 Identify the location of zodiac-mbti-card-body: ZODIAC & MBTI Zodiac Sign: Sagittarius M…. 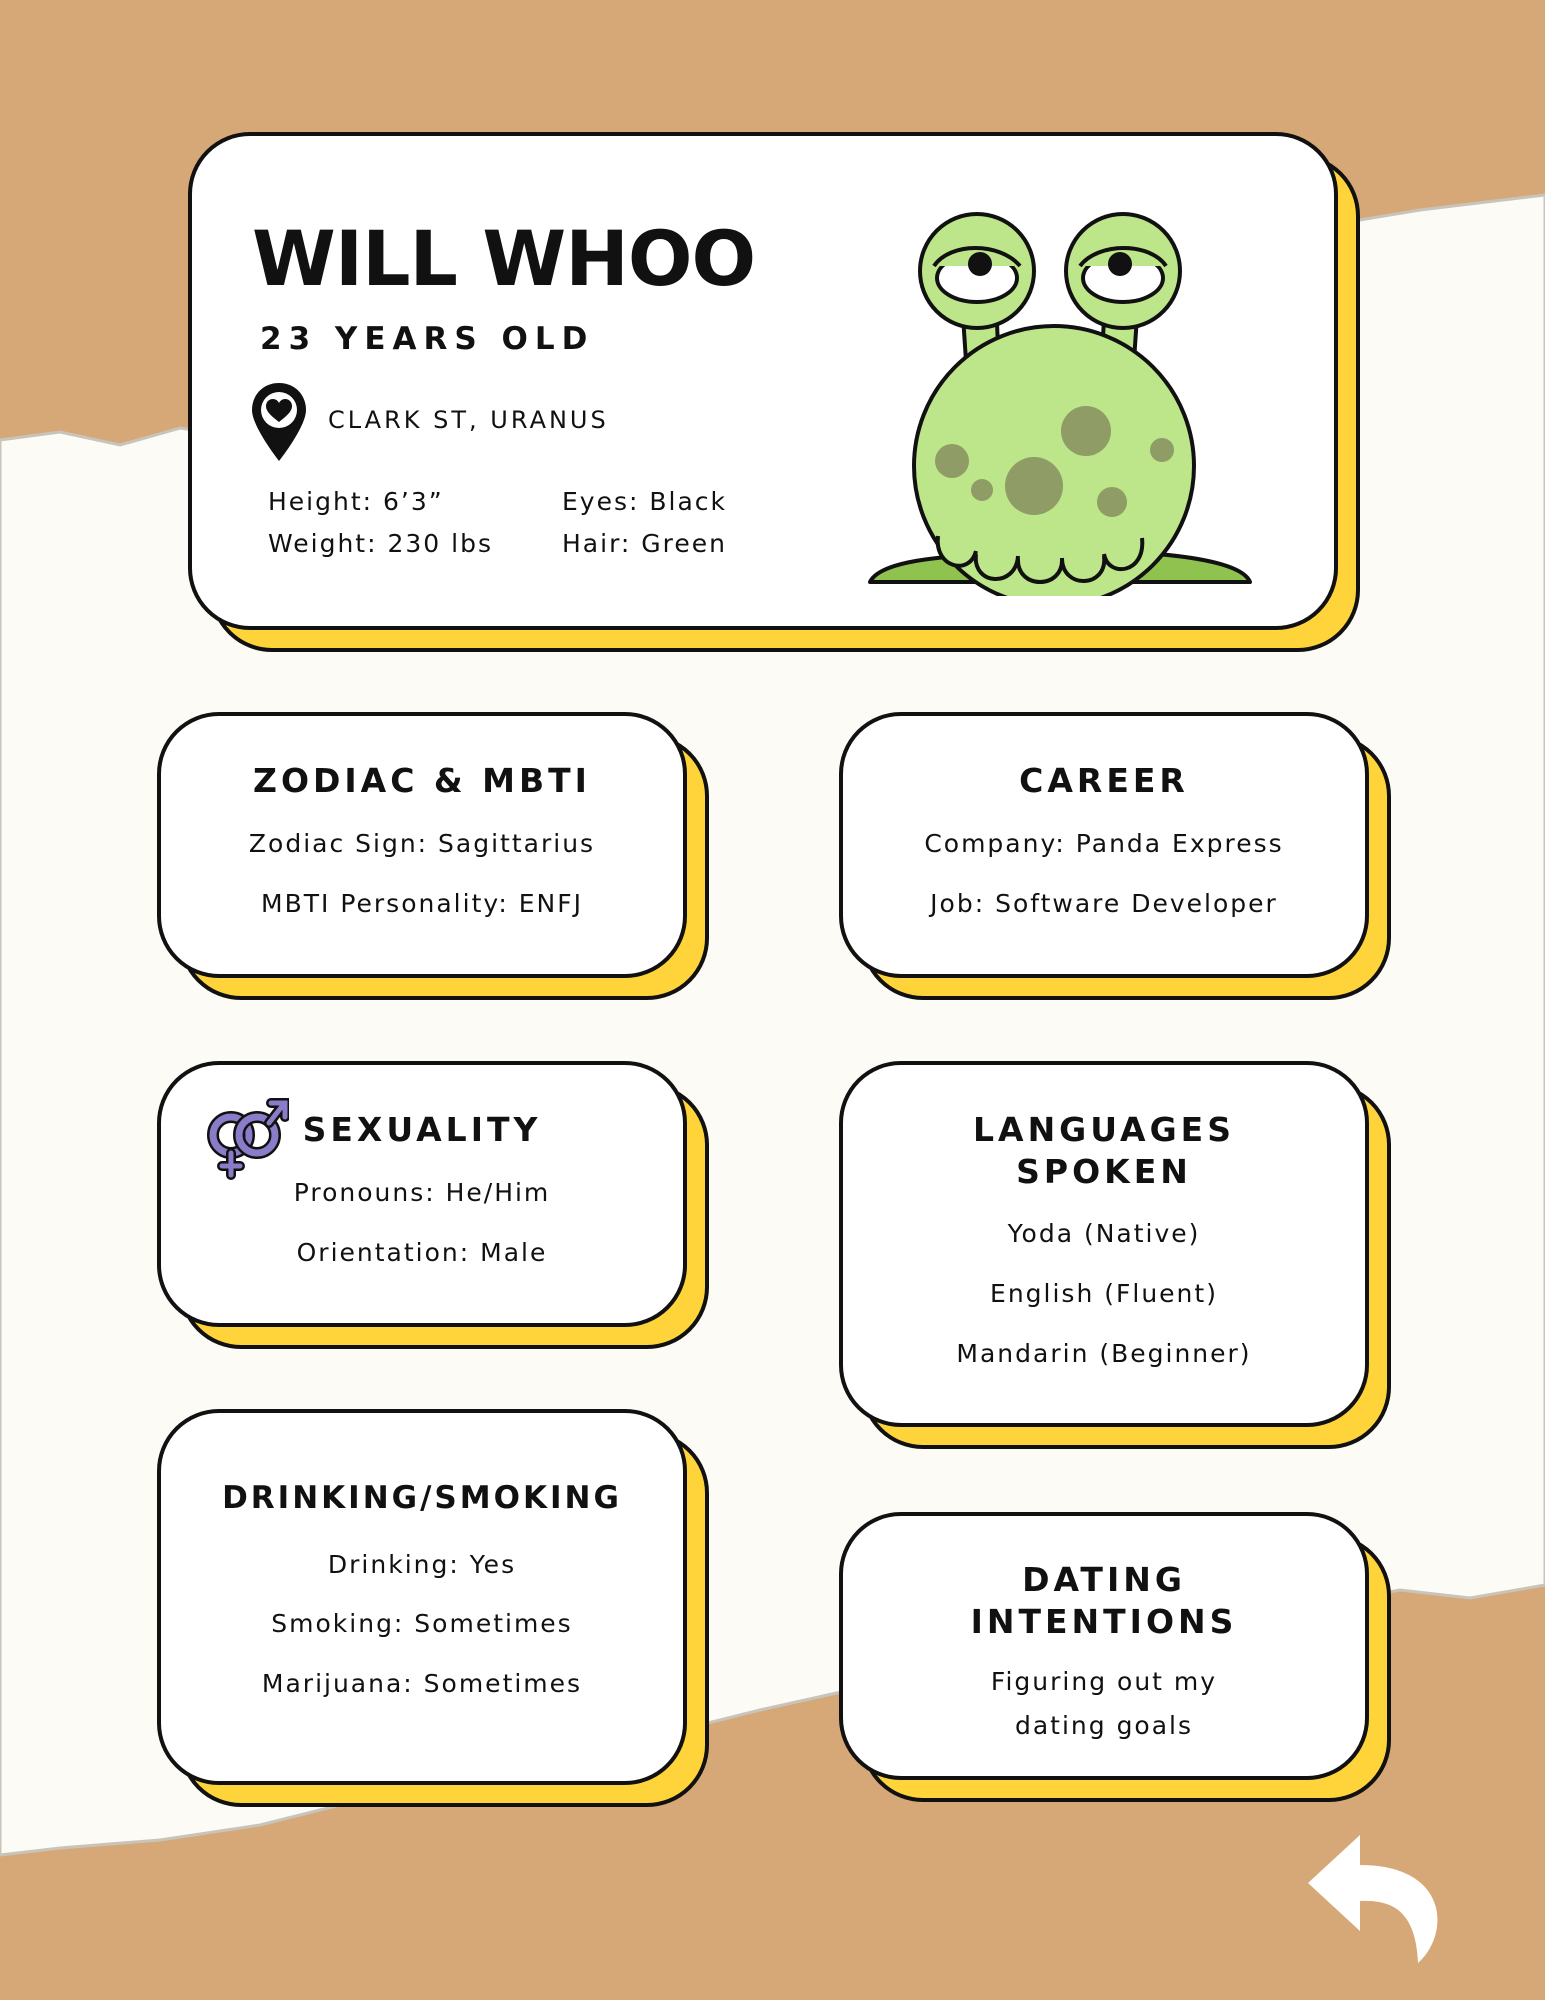
(422, 845).